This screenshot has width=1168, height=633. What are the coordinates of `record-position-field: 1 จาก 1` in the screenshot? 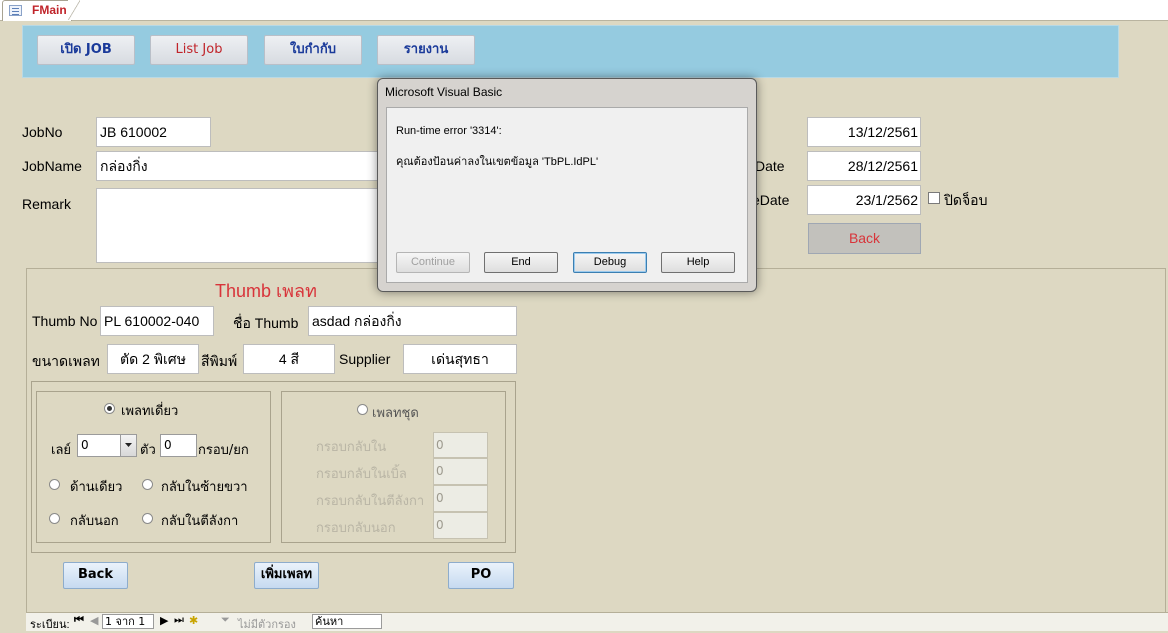 It's located at (128, 621).